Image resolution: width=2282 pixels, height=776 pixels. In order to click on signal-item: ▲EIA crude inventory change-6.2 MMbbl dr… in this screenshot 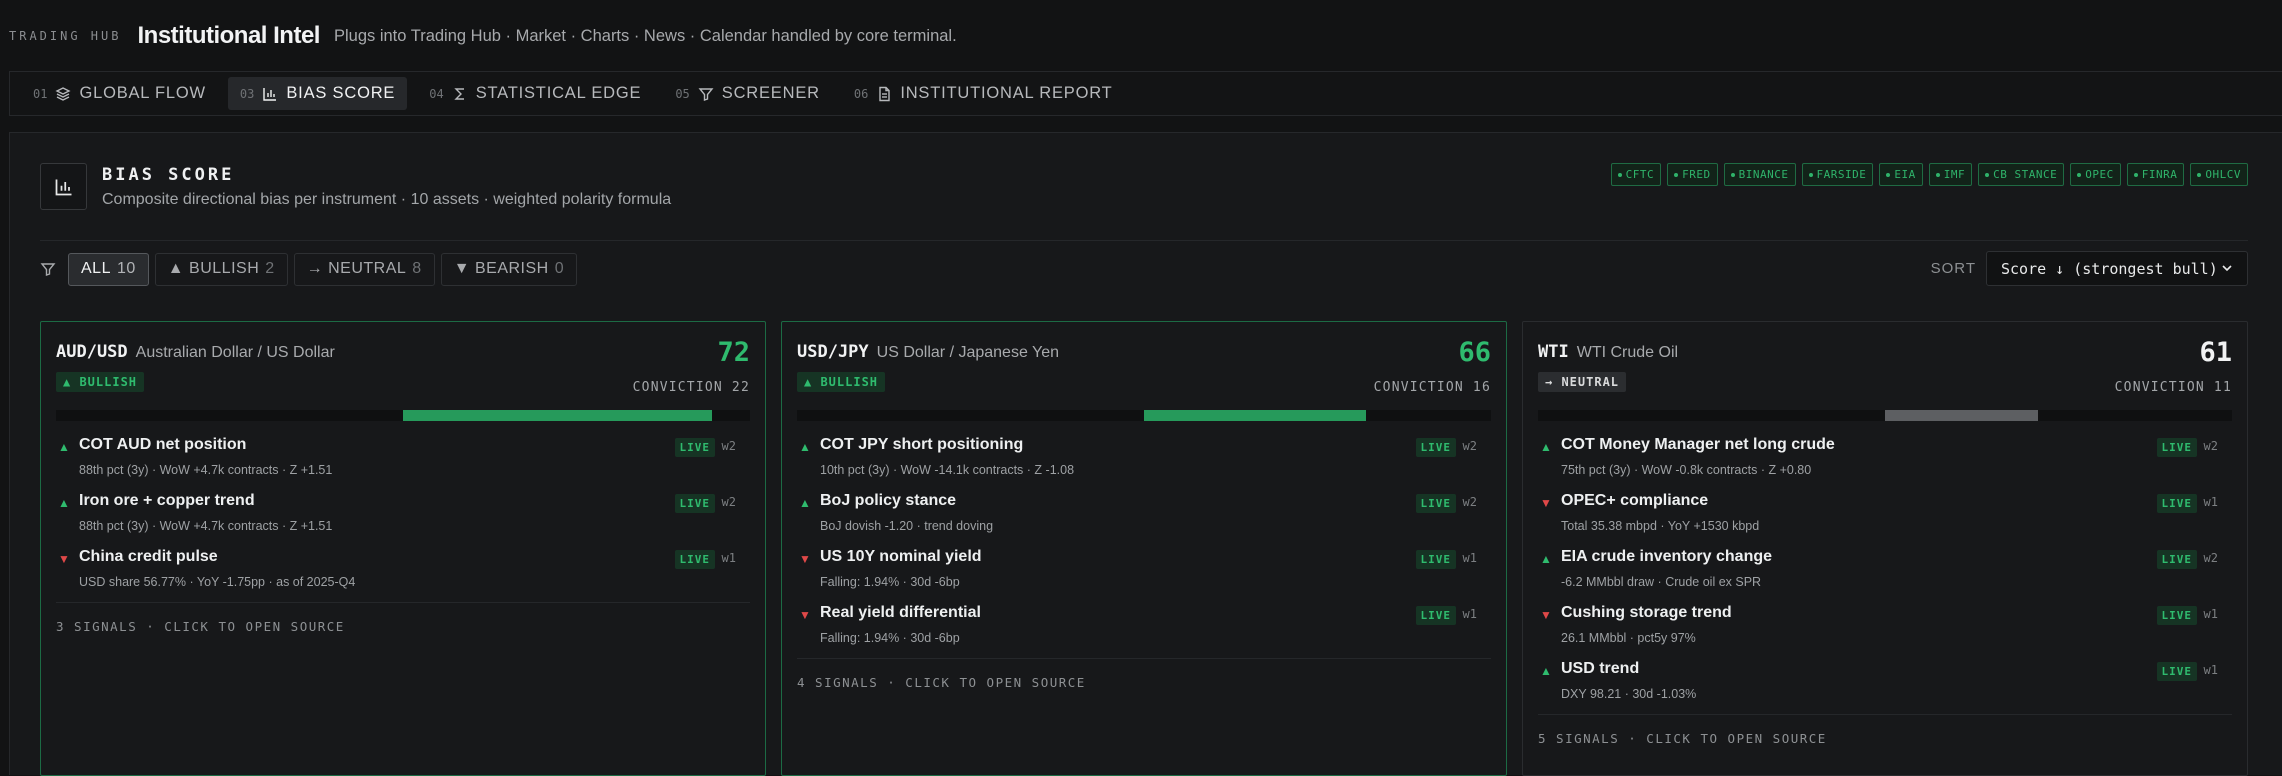, I will do `click(1885, 572)`.